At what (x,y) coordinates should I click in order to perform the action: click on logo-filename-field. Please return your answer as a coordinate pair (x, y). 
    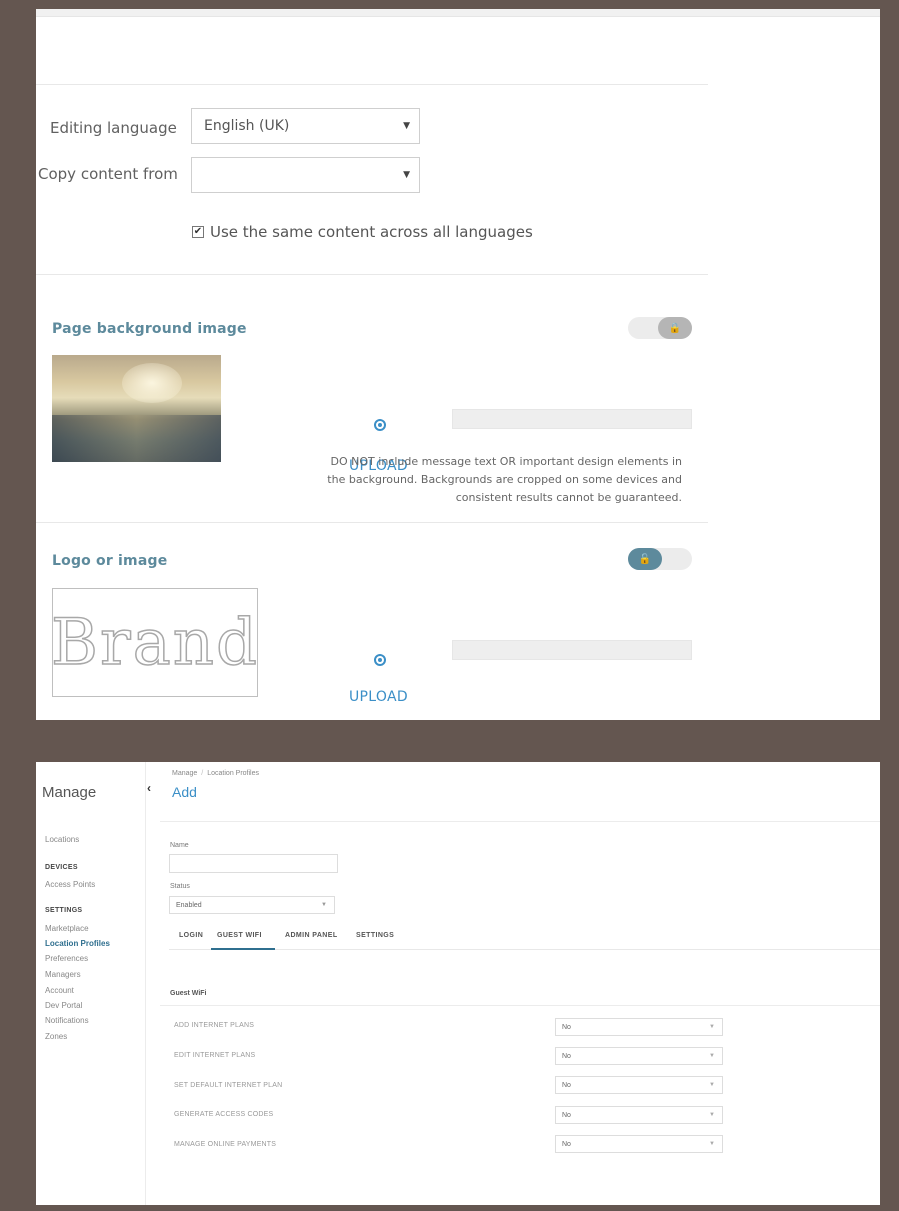
    Looking at the image, I should click on (572, 650).